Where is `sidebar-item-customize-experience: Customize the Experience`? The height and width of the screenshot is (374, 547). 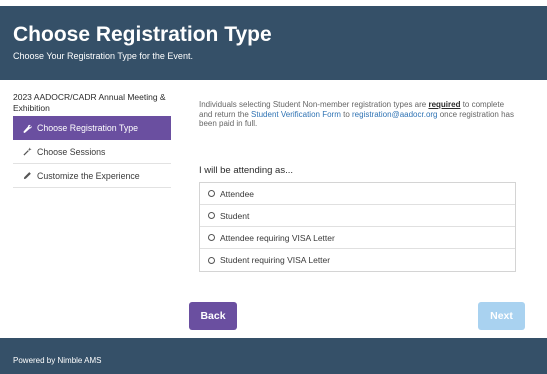 sidebar-item-customize-experience: Customize the Experience is located at coordinates (92, 176).